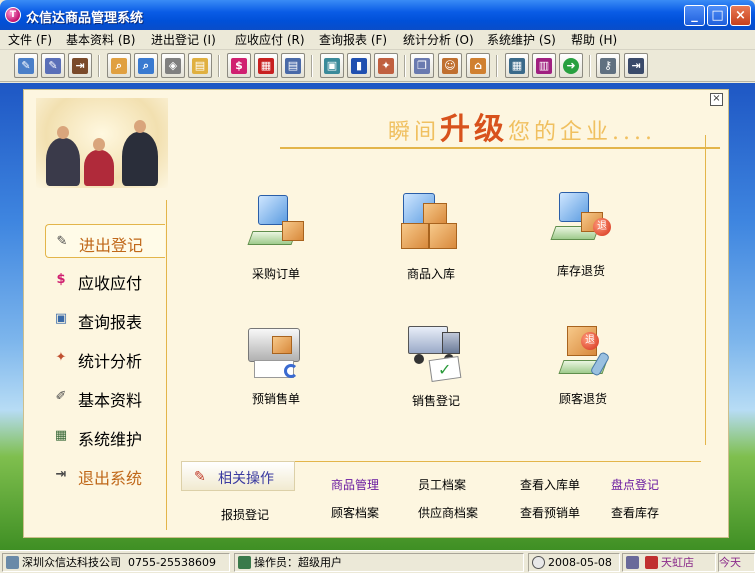  Describe the element at coordinates (119, 65) in the screenshot. I see `search-doc-icon: ⌕` at that location.